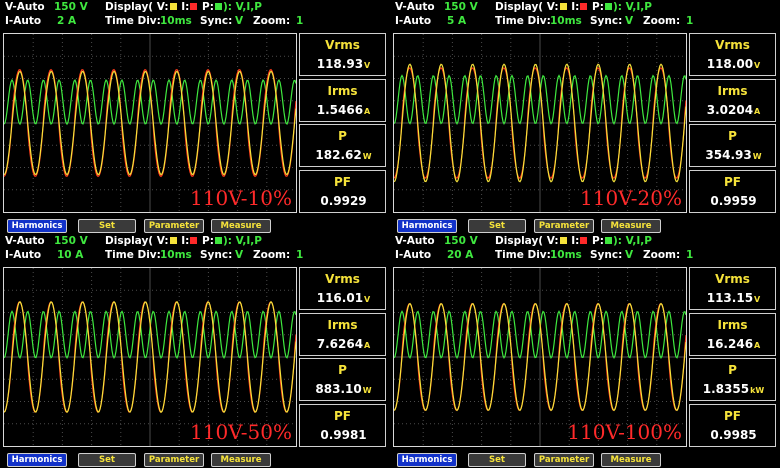  I want to click on measurement-value: 118.00V, so click(733, 64).